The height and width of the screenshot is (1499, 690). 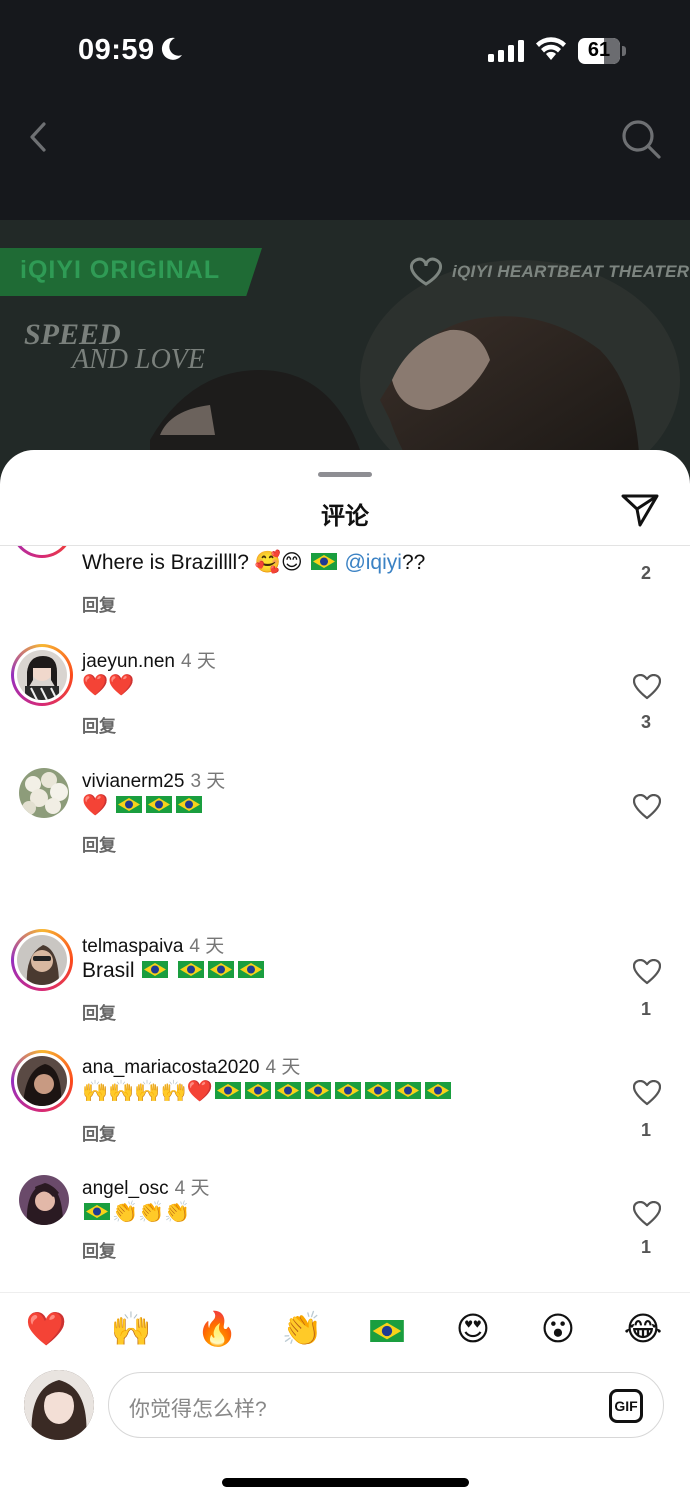 What do you see at coordinates (38, 137) in the screenshot?
I see `back-icon` at bounding box center [38, 137].